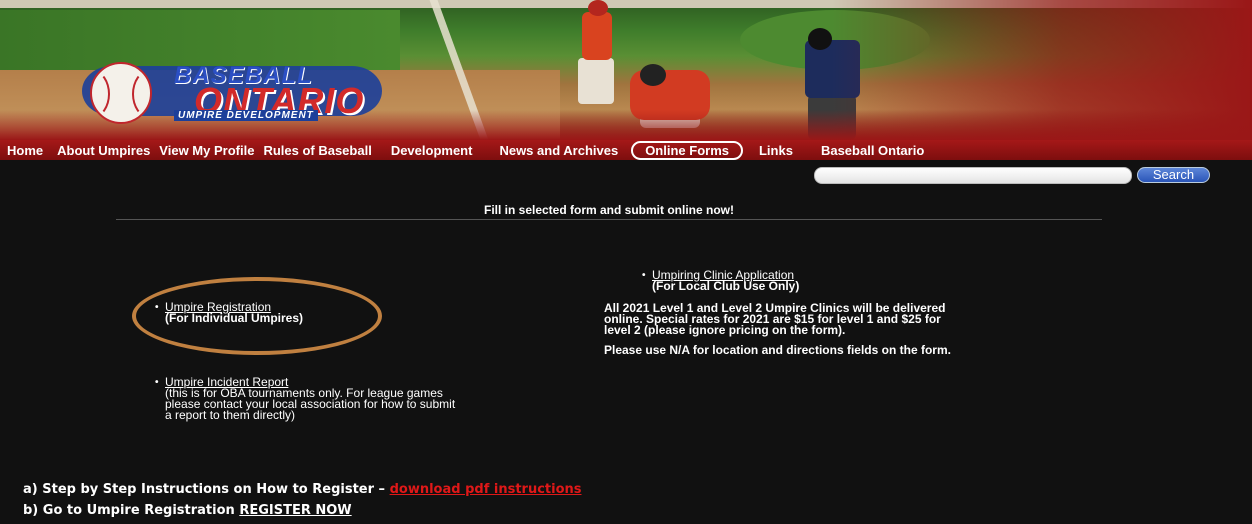 This screenshot has height=524, width=1252. I want to click on banner-umpire-head, so click(820, 39).